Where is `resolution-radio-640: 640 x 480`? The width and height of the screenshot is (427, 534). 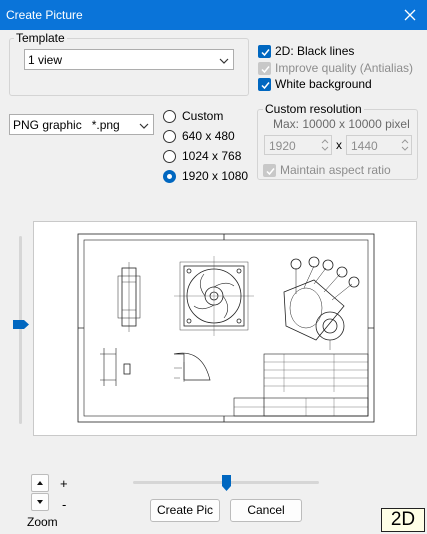 resolution-radio-640: 640 x 480 is located at coordinates (199, 136).